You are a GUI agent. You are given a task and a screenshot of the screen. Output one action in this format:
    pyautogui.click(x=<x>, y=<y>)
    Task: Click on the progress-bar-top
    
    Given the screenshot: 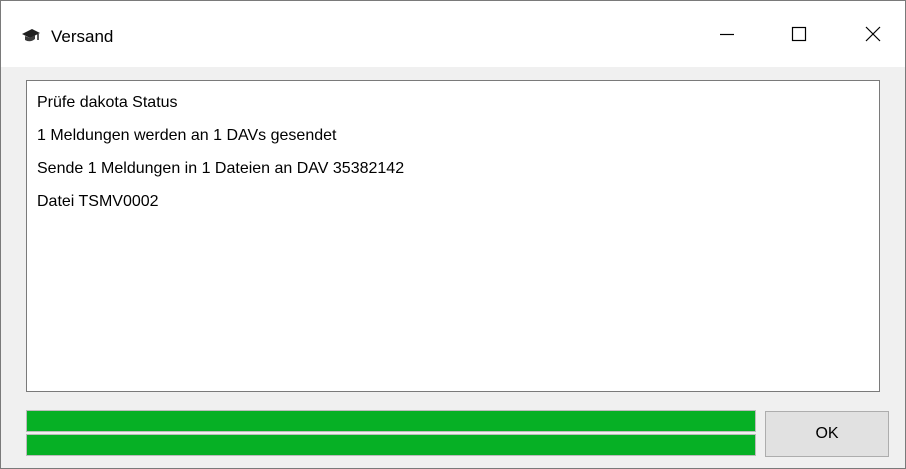 What is the action you would take?
    pyautogui.click(x=391, y=421)
    